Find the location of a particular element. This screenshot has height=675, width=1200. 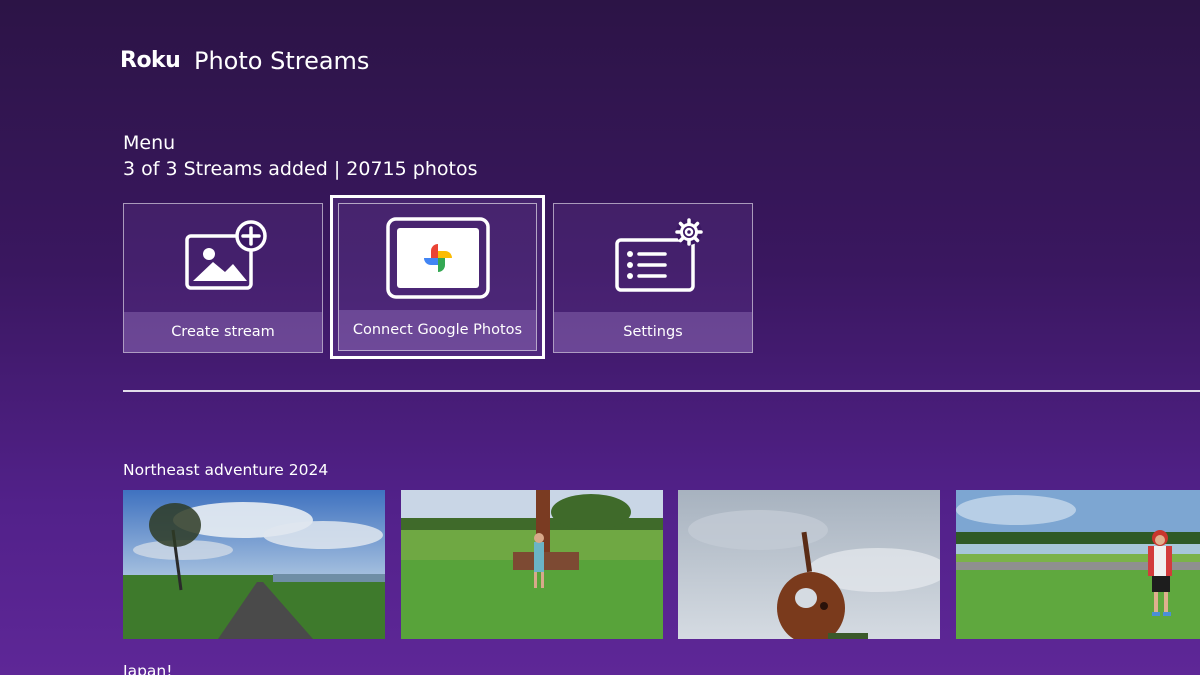

connect-google-photos-label: Connect Google Photos is located at coordinates (437, 330).